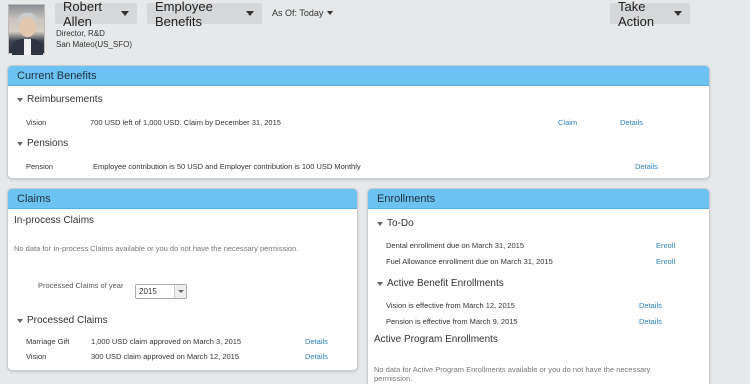 Image resolution: width=750 pixels, height=384 pixels. Describe the element at coordinates (67, 320) in the screenshot. I see `section-label: Processed Claims` at that location.